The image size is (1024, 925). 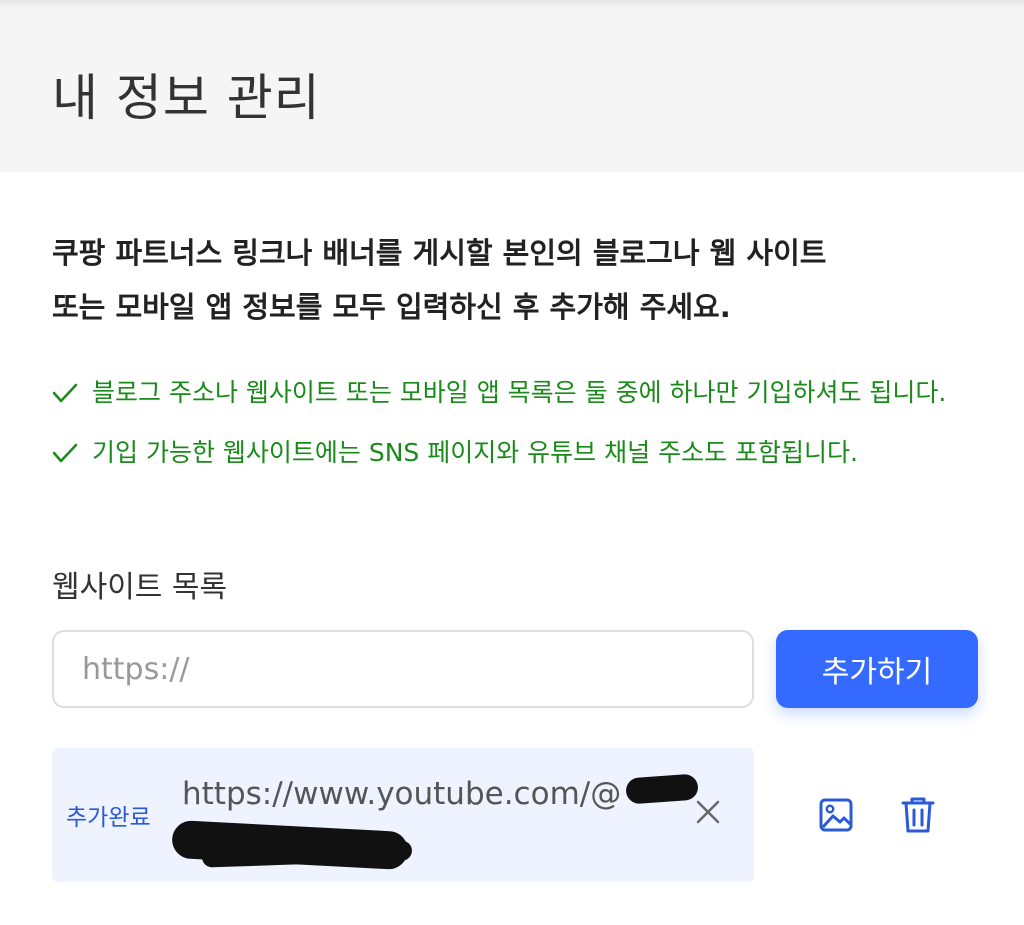 What do you see at coordinates (186, 98) in the screenshot?
I see `page-title: 내 정보 관리` at bounding box center [186, 98].